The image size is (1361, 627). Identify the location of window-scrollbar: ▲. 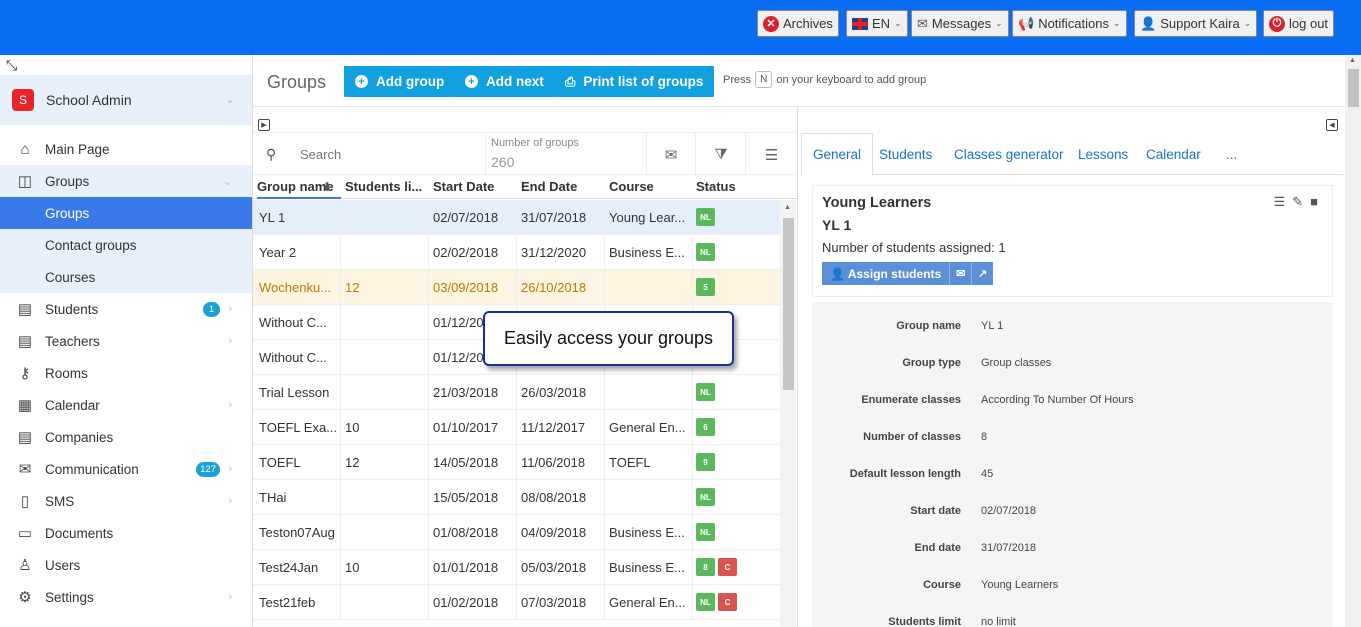
(1353, 341).